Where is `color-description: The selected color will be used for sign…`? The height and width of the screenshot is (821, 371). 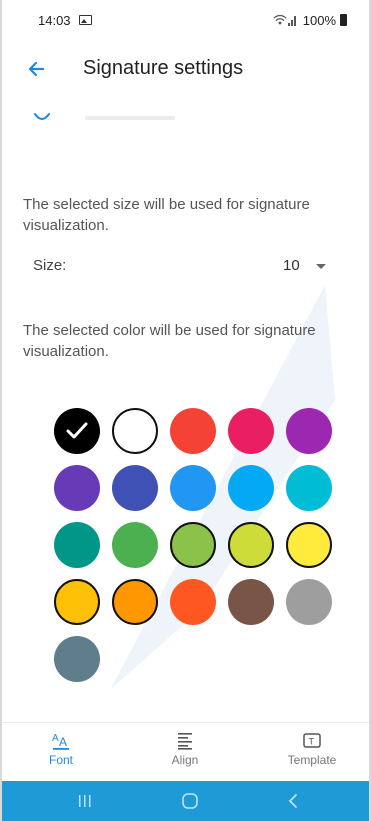
color-description: The selected color will be used for sign… is located at coordinates (169, 341).